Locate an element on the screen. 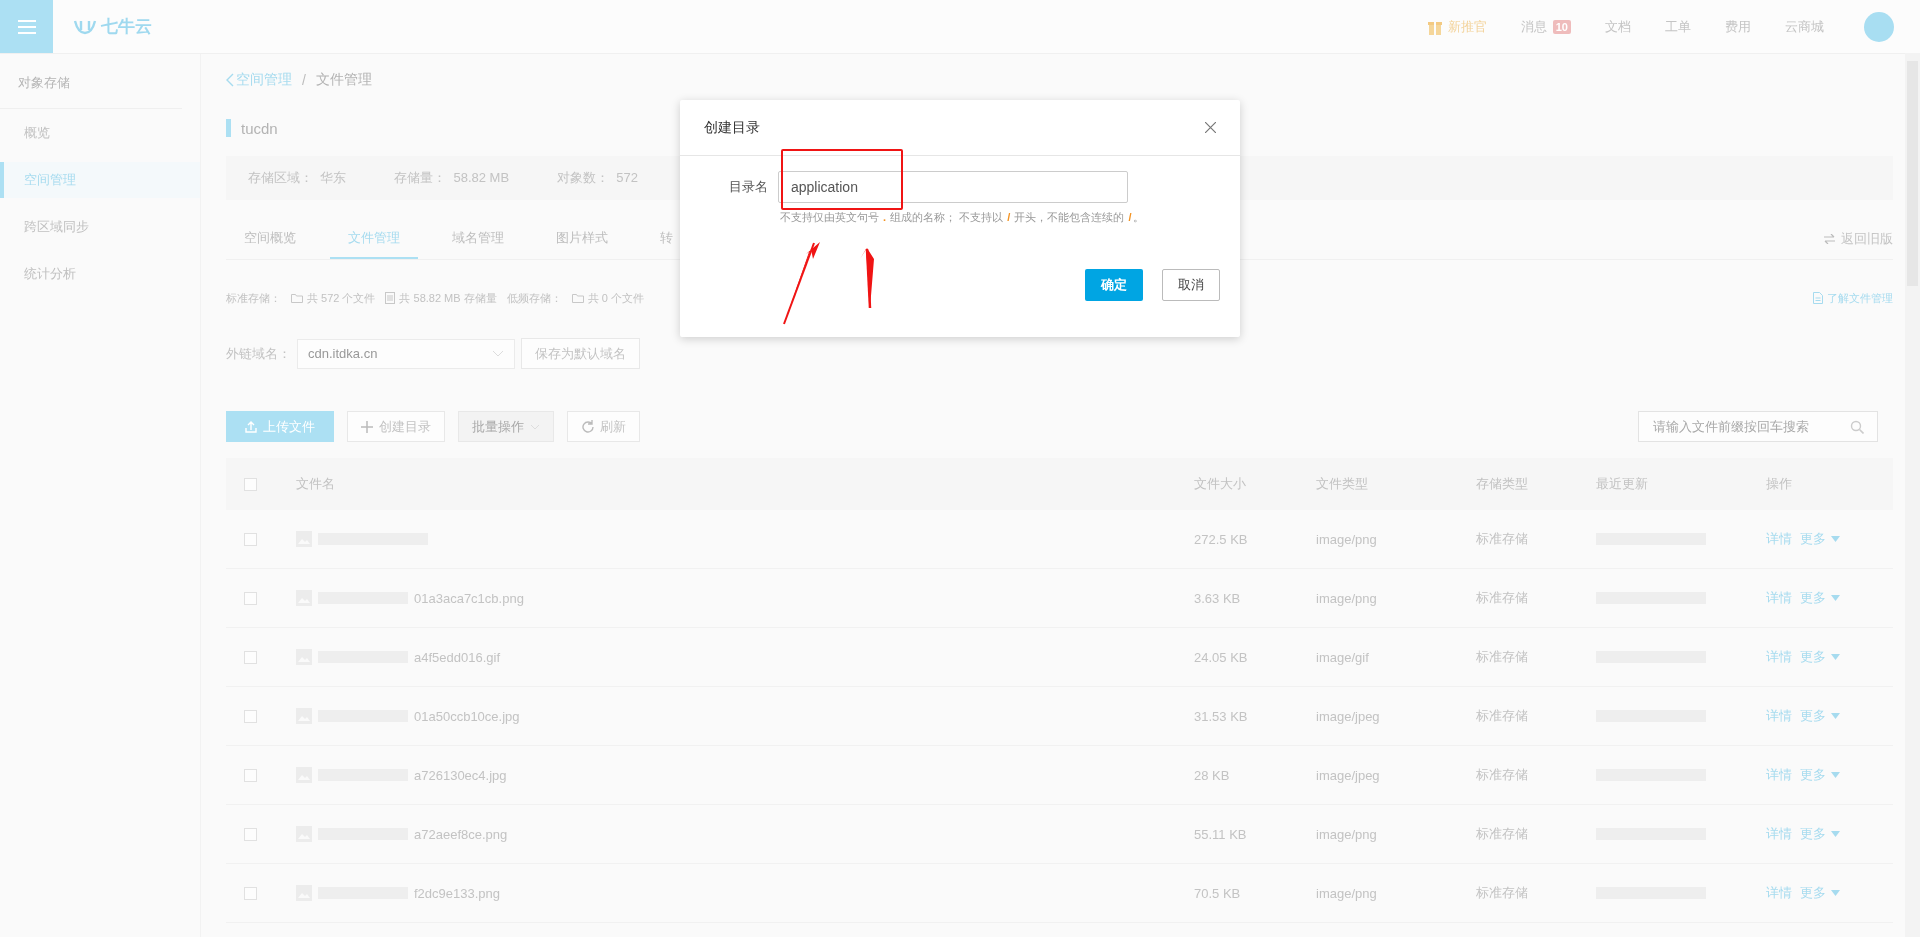  chevron-left-icon is located at coordinates (230, 80).